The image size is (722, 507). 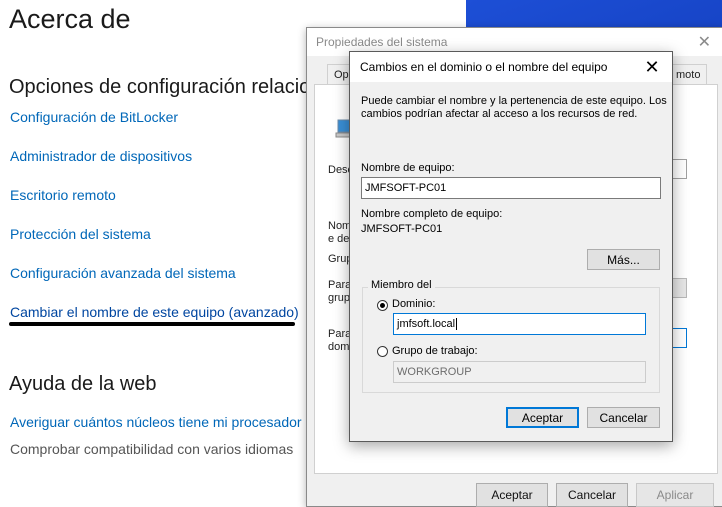 What do you see at coordinates (160, 87) in the screenshot?
I see `related-settings-title: Opciones de configuración relacio` at bounding box center [160, 87].